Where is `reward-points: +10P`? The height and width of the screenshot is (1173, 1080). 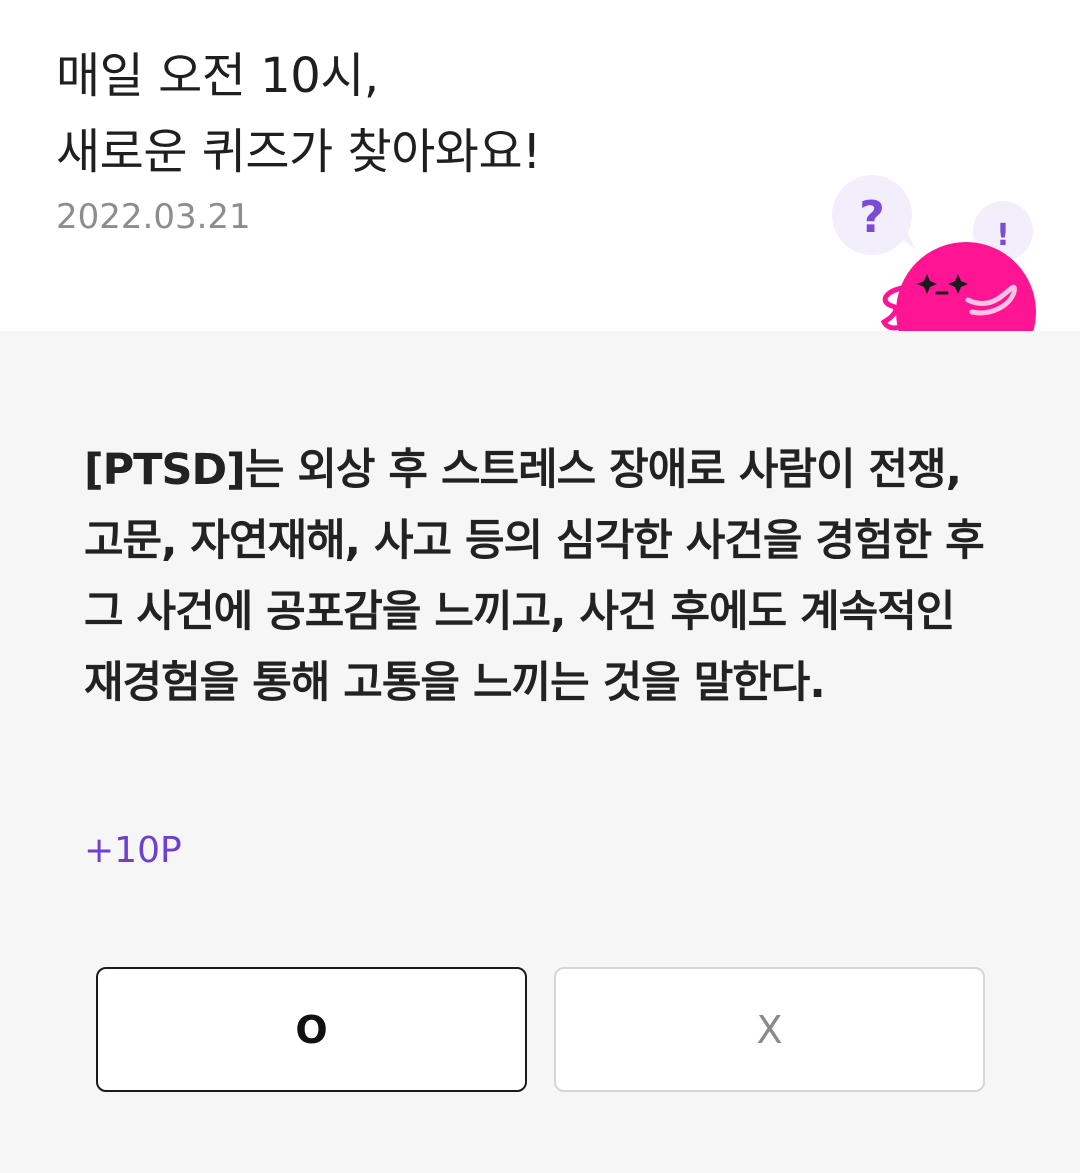
reward-points: +10P is located at coordinates (133, 850).